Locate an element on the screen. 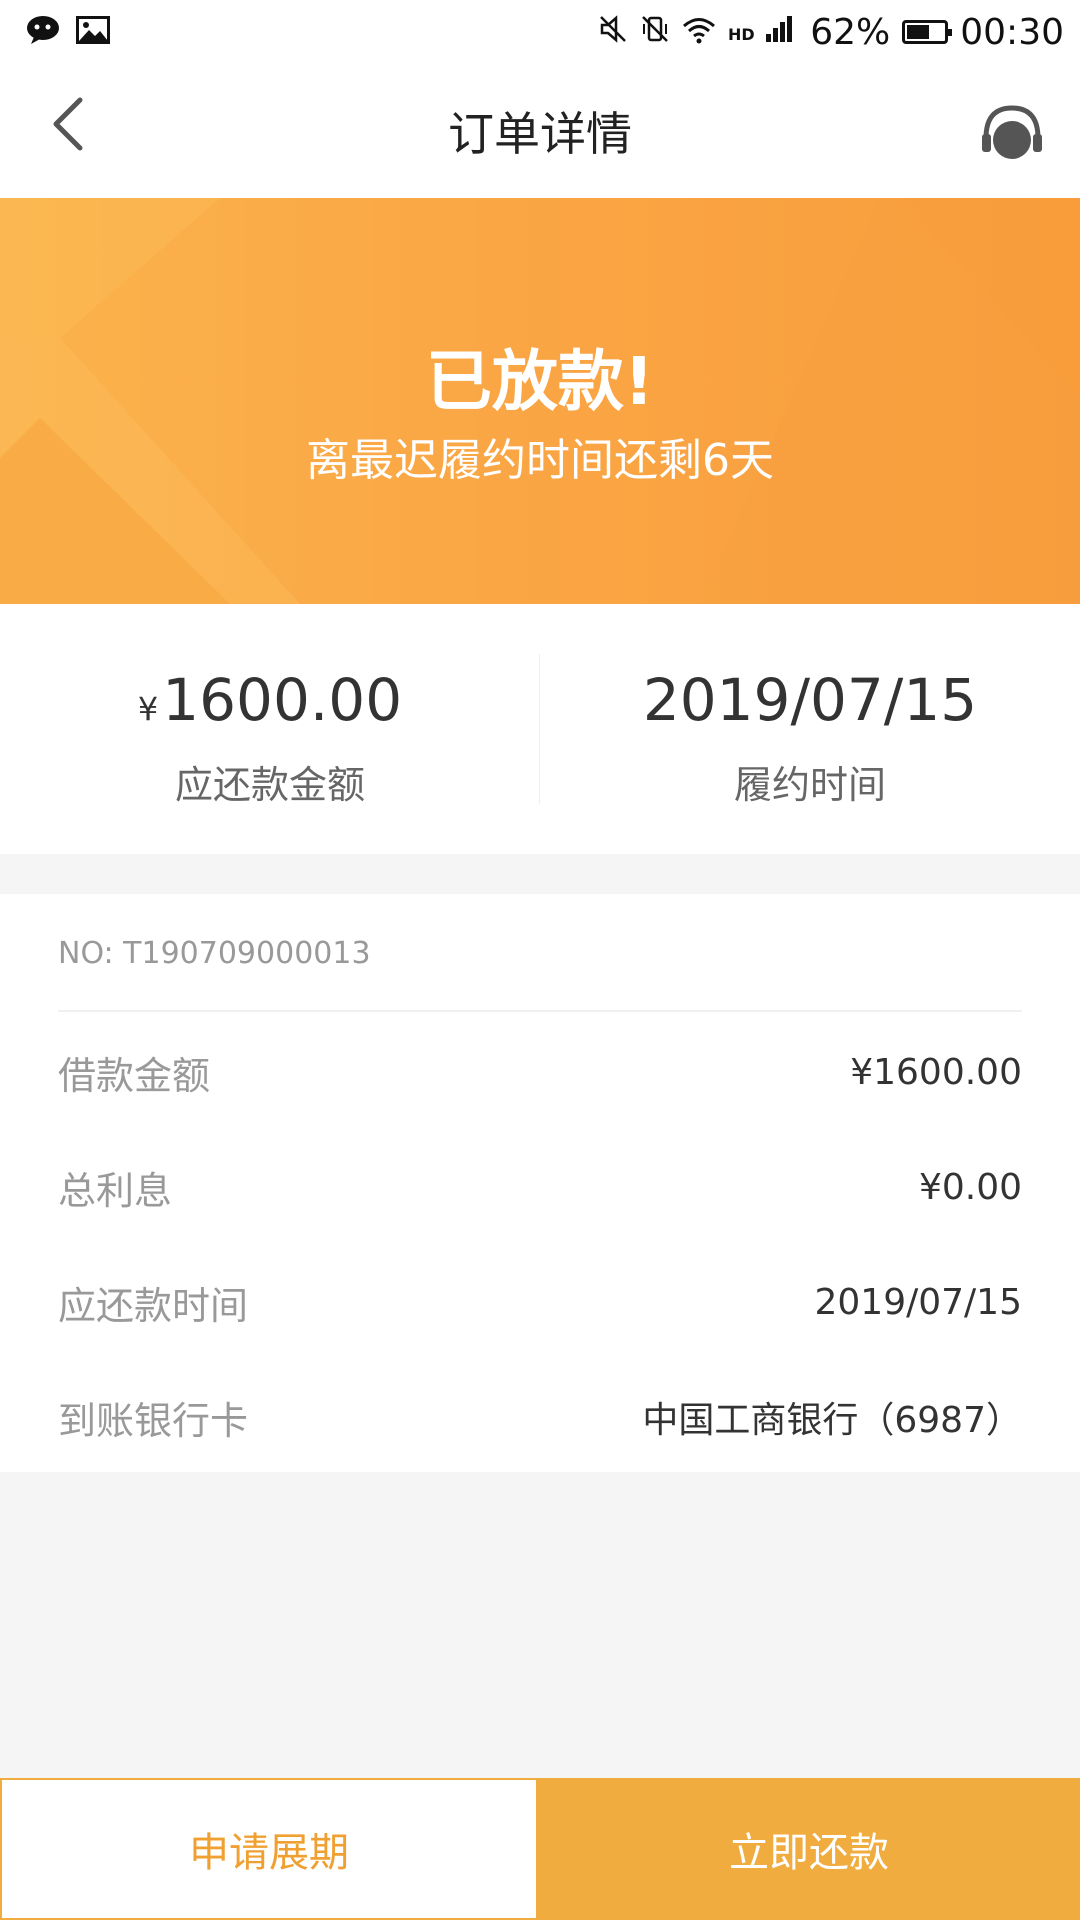 The height and width of the screenshot is (1920, 1080). detail-label: 应还款时间 is located at coordinates (153, 1305).